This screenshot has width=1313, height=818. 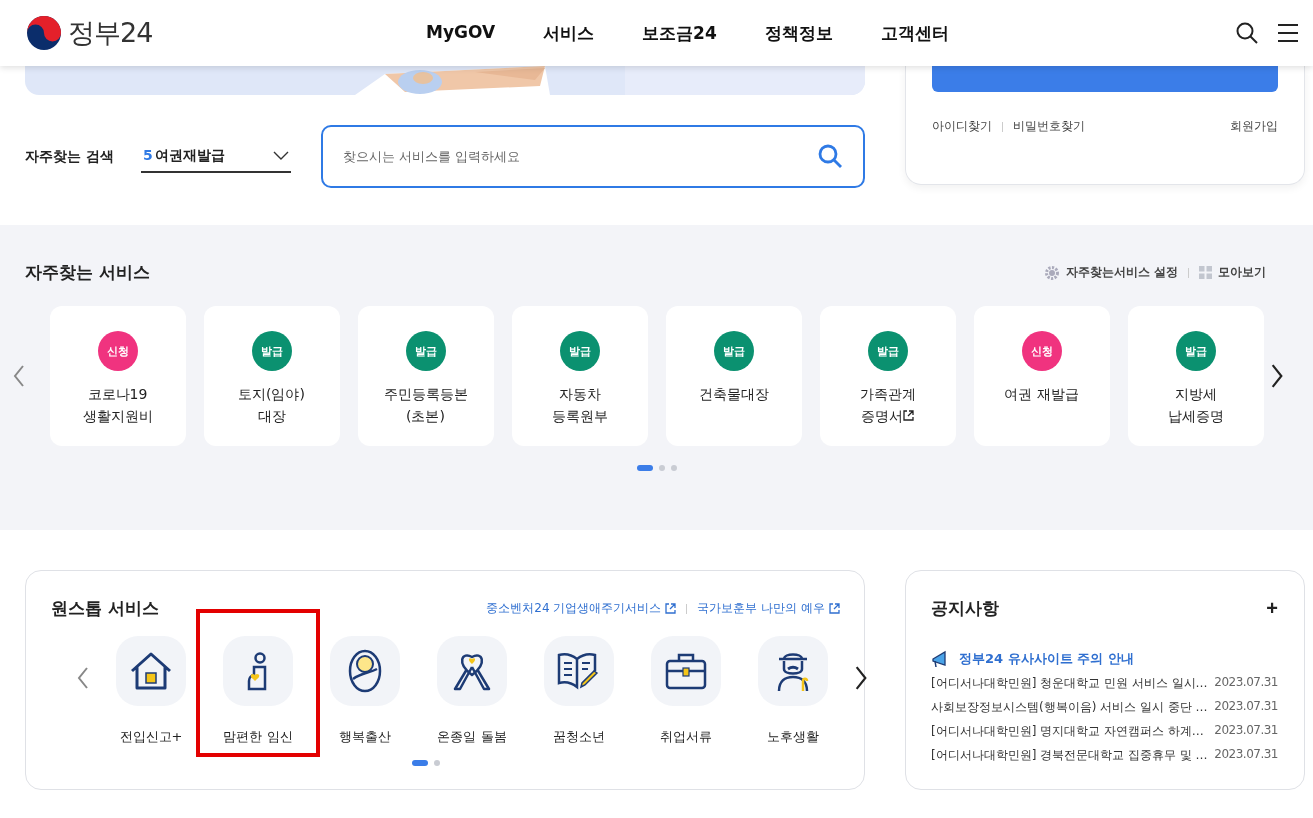 What do you see at coordinates (914, 33) in the screenshot?
I see `nav-link: 고객센터` at bounding box center [914, 33].